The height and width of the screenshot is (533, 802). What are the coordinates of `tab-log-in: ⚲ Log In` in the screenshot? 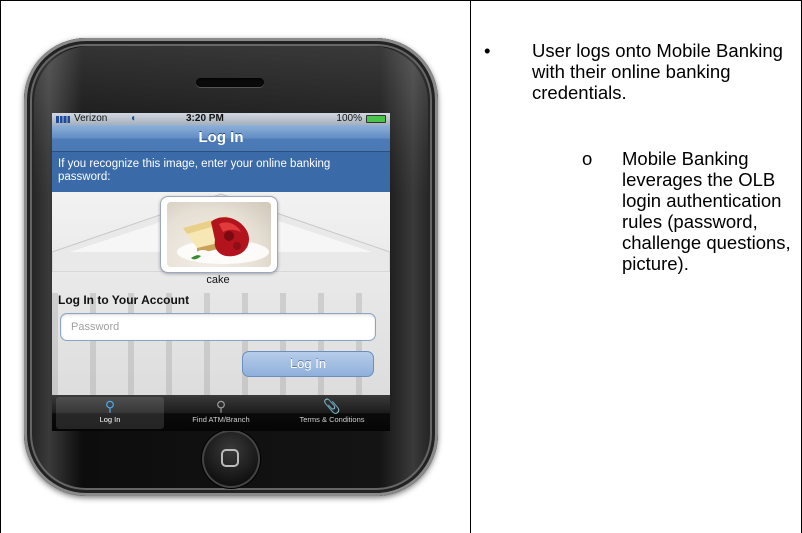 It's located at (110, 413).